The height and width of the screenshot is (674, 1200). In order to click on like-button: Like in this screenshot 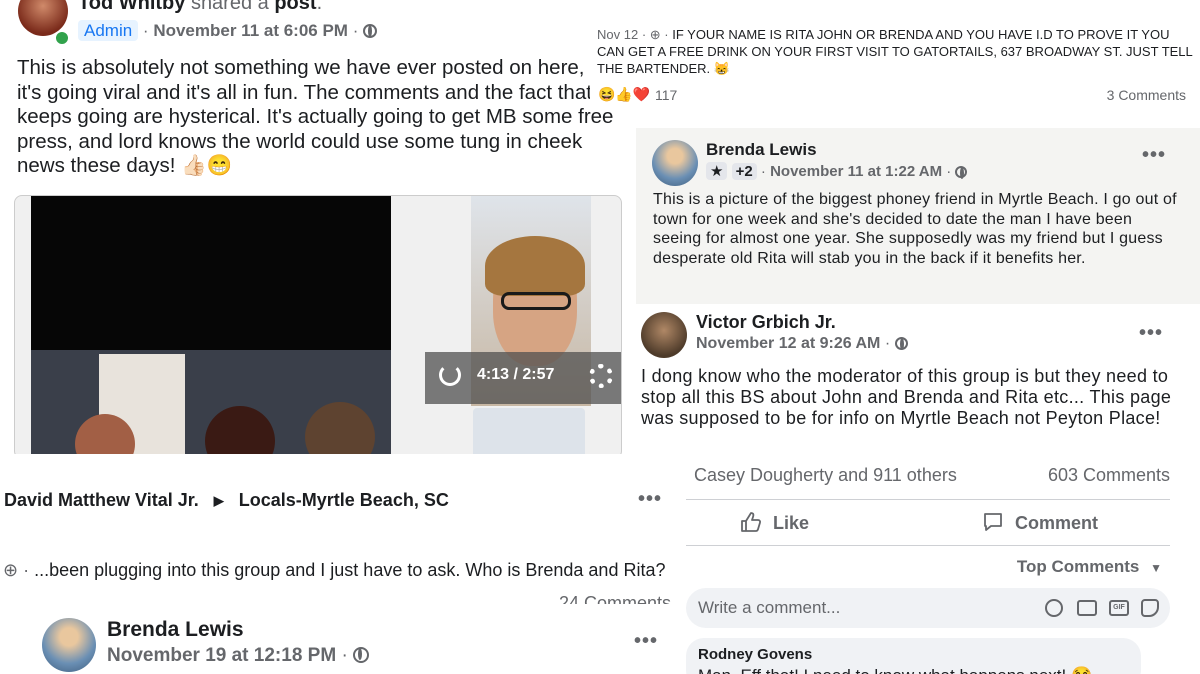, I will do `click(774, 524)`.